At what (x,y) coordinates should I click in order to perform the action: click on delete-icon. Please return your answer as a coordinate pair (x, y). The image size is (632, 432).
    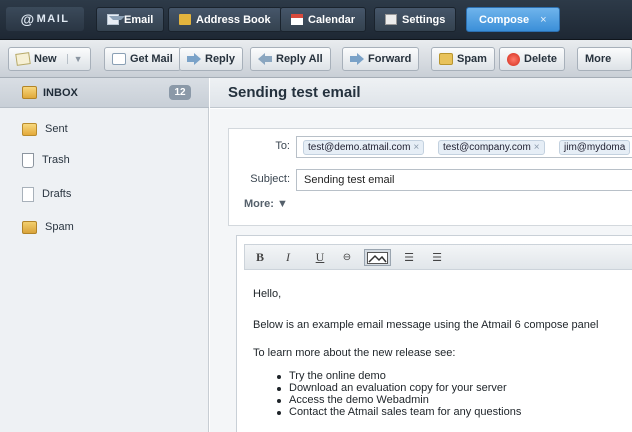
    Looking at the image, I should click on (513, 59).